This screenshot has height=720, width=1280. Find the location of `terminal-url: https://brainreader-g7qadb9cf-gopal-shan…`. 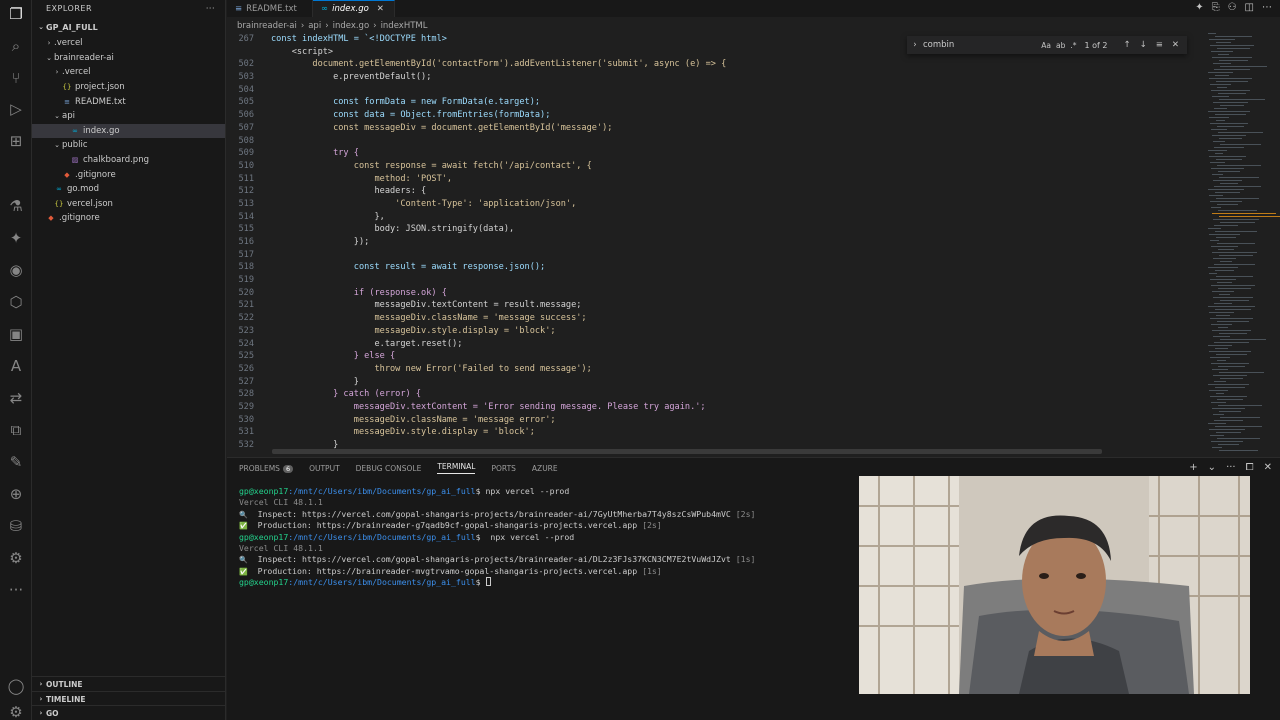

terminal-url: https://brainreader-g7qadb9cf-gopal-shan… is located at coordinates (477, 525).